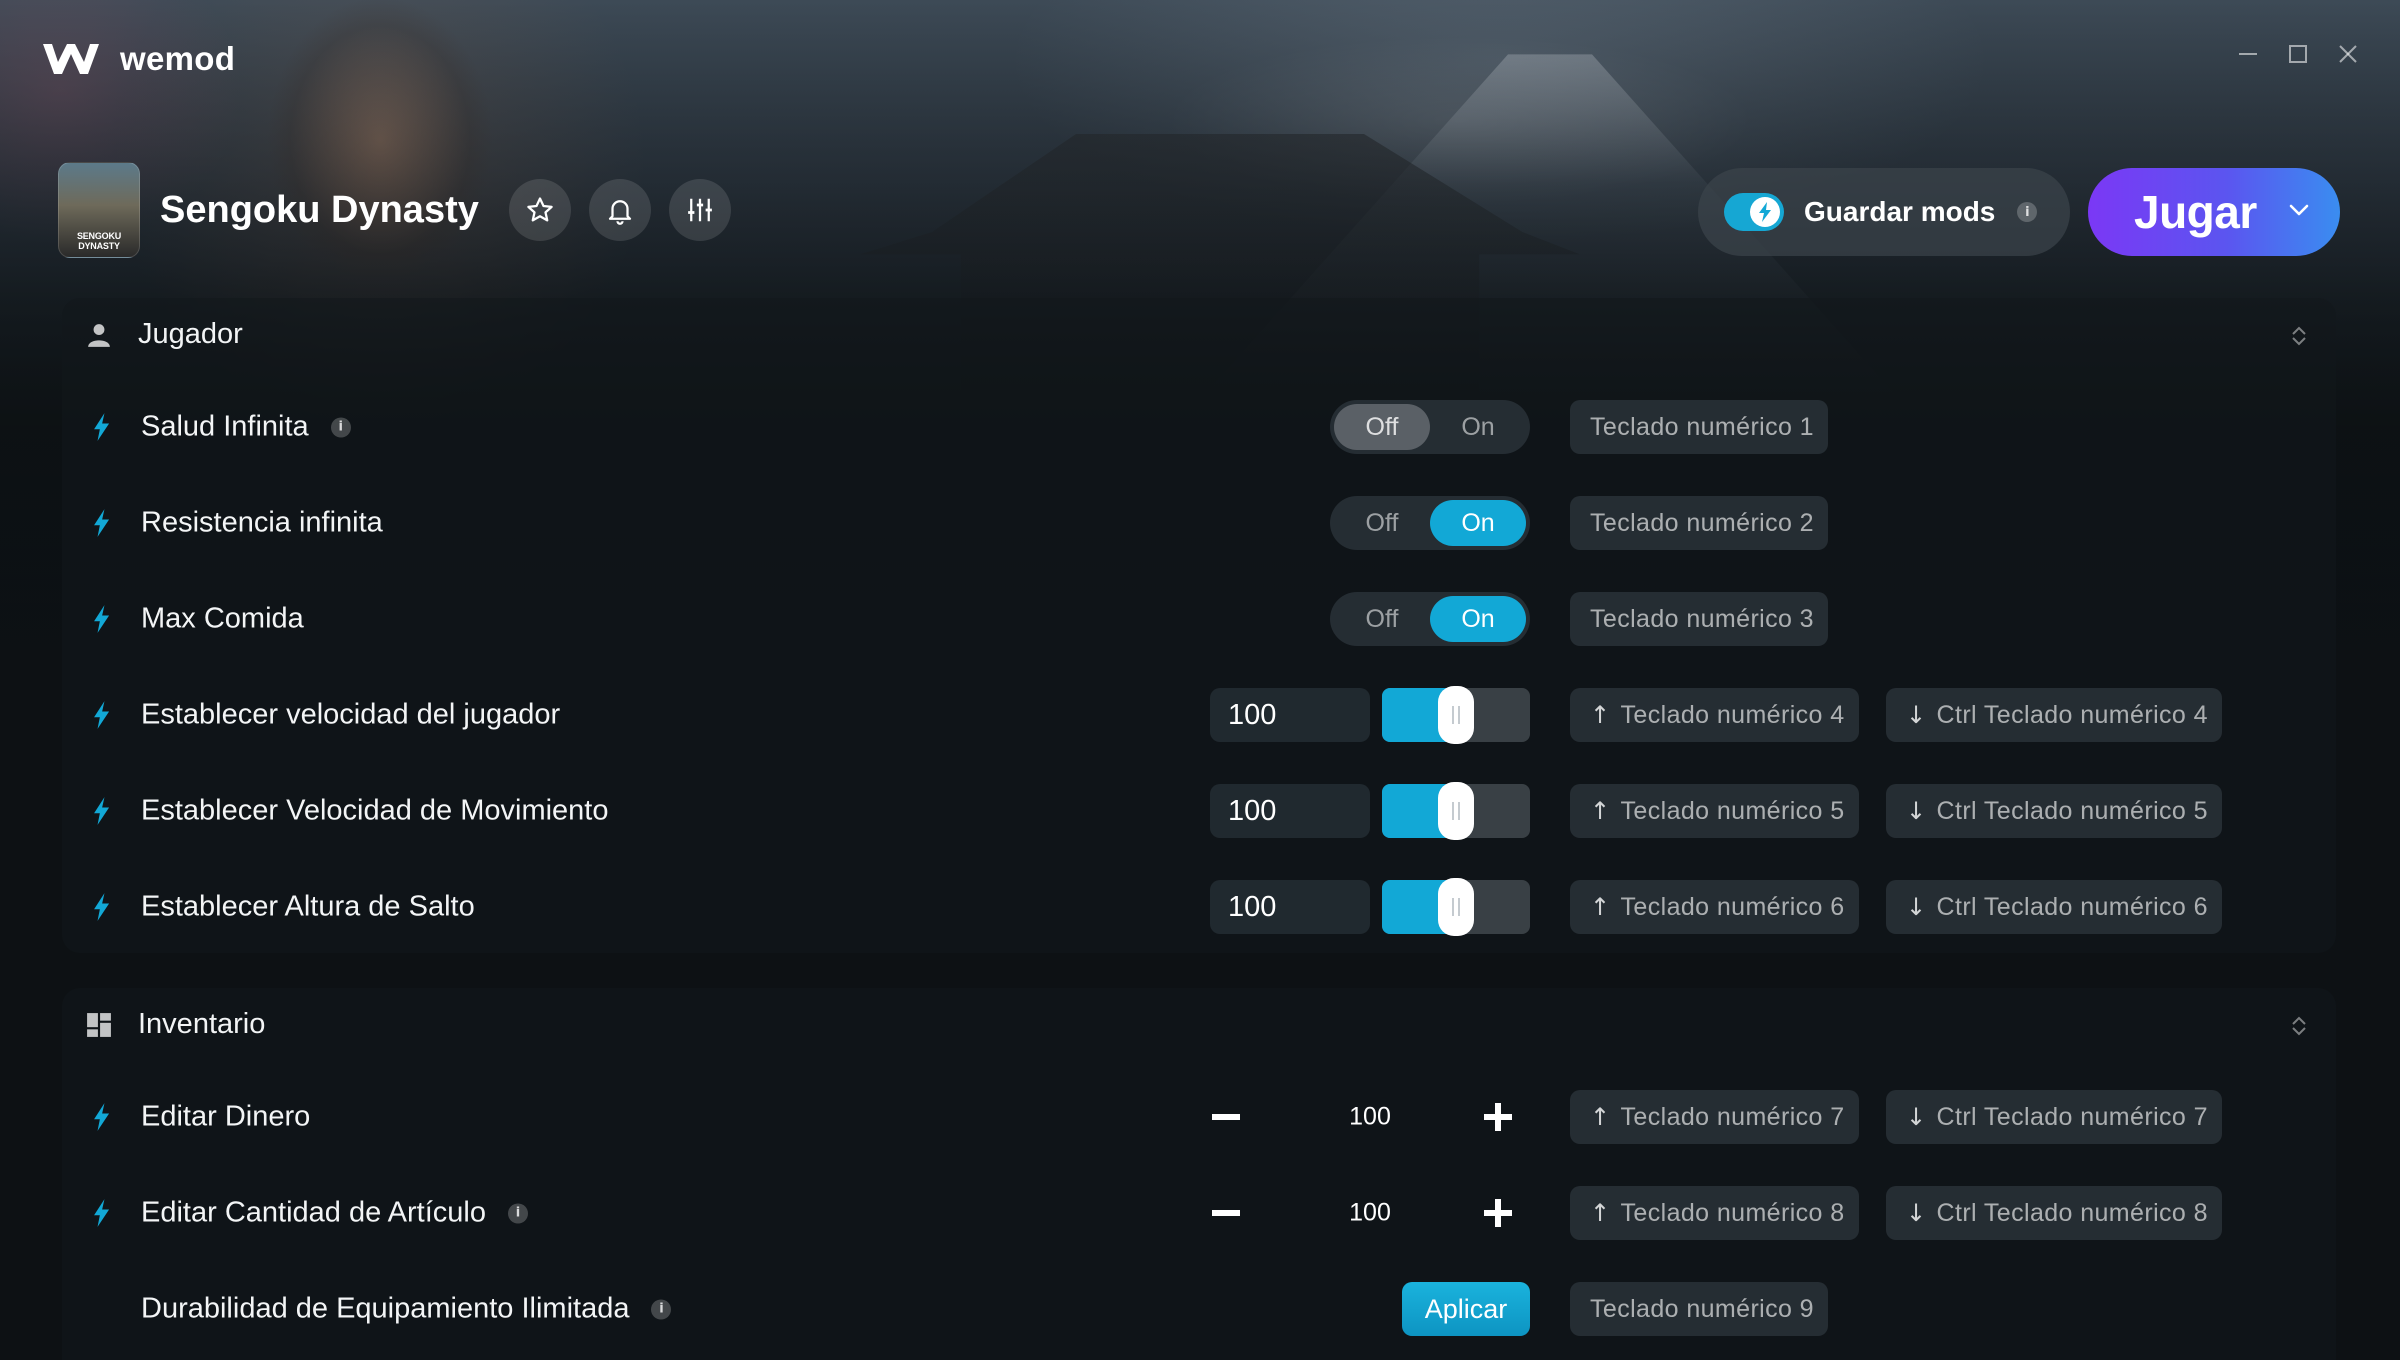 This screenshot has width=2400, height=1360. I want to click on hotkey-button: Teclado numérico 3, so click(1699, 619).